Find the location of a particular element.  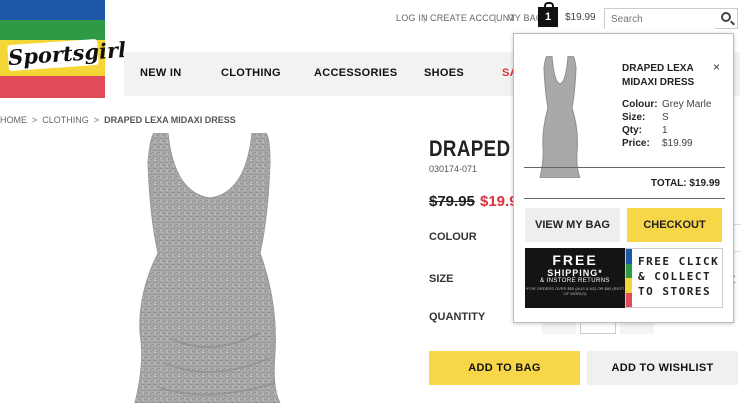

search-icon is located at coordinates (726, 17).